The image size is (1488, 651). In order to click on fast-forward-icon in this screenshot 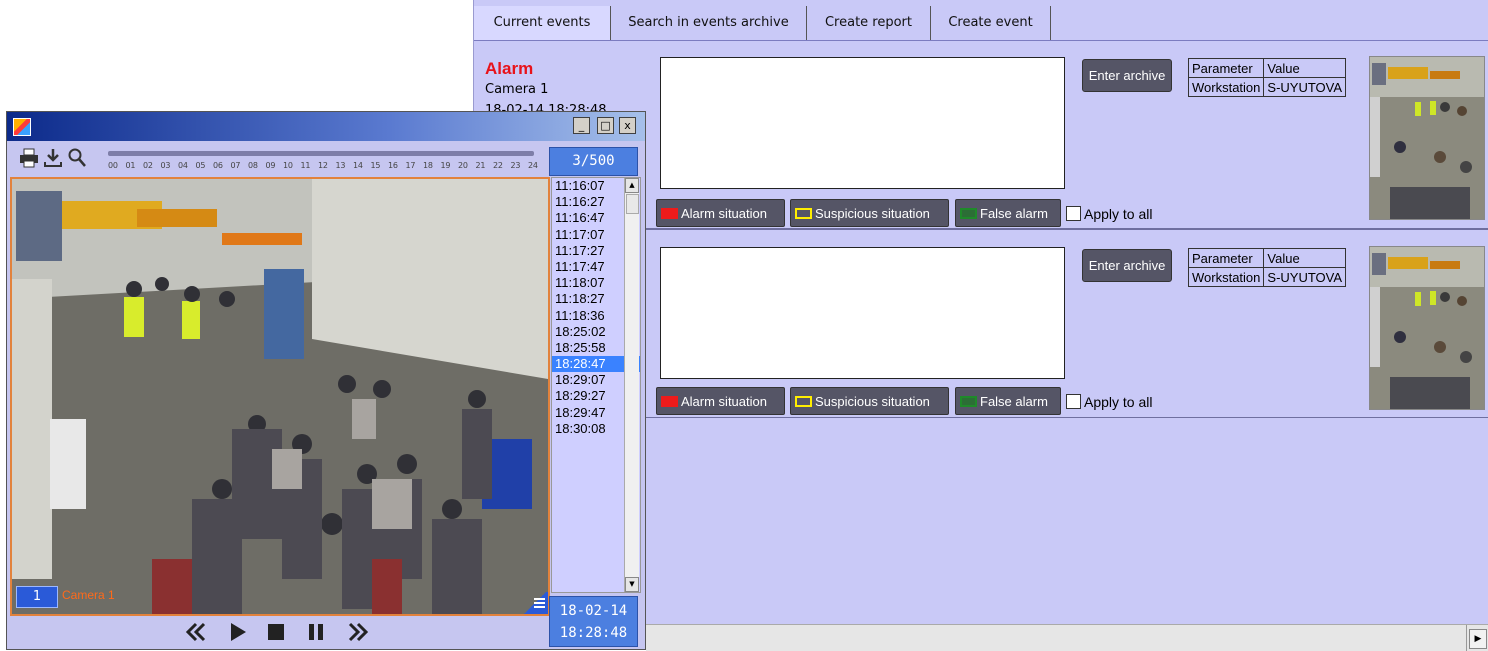, I will do `click(358, 632)`.